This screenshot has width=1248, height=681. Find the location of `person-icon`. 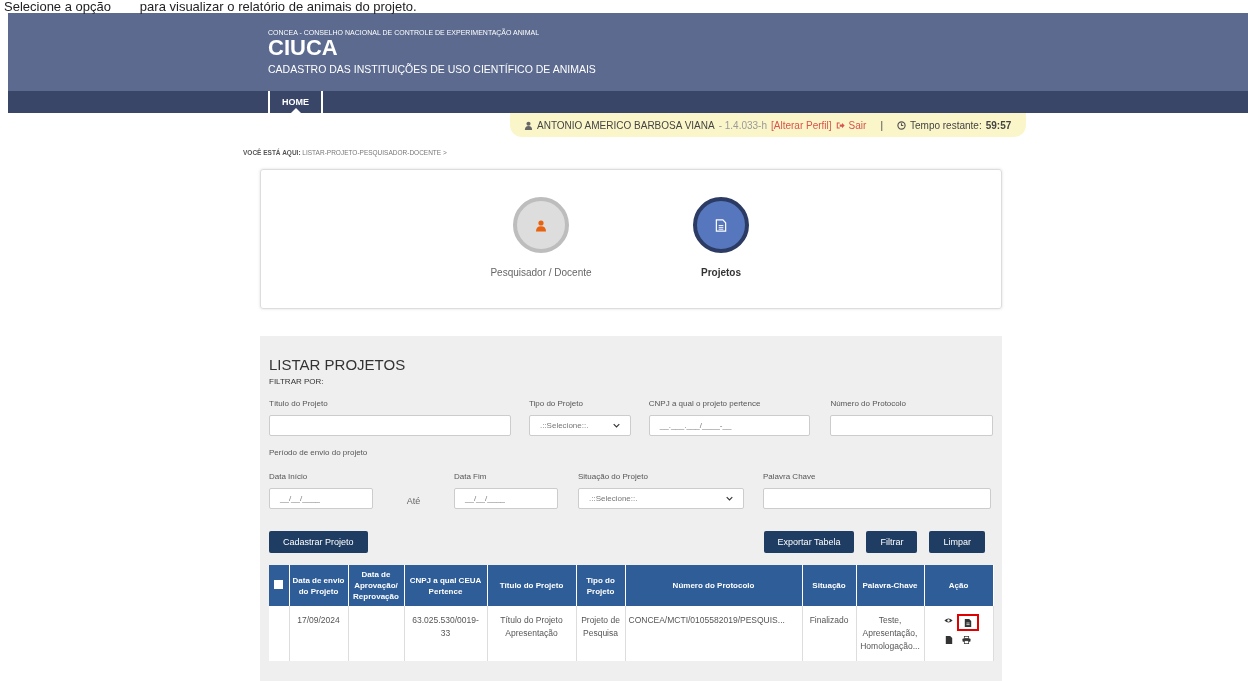

person-icon is located at coordinates (541, 225).